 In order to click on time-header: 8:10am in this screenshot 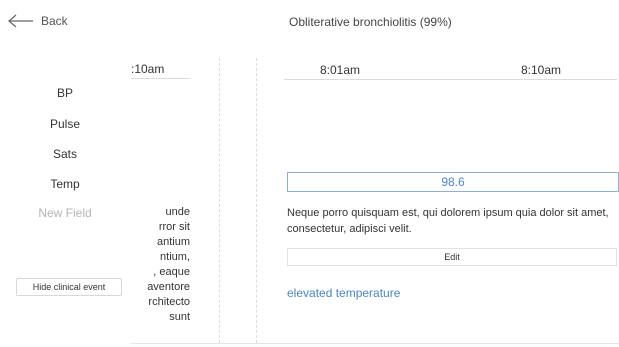, I will do `click(541, 70)`.